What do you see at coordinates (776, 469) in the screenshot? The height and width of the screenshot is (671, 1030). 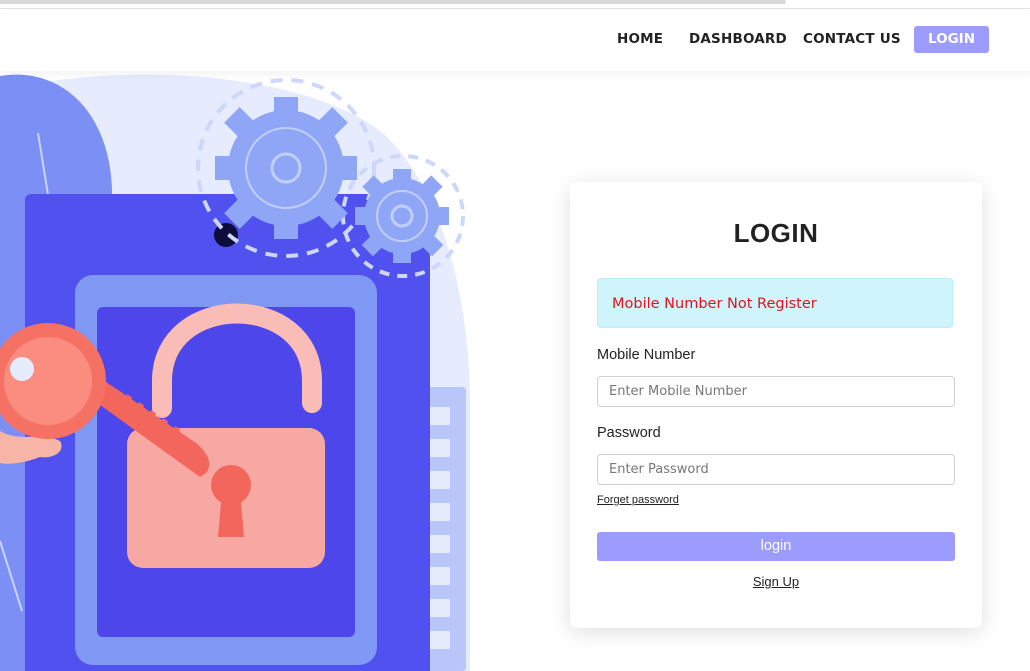 I see `password-input` at bounding box center [776, 469].